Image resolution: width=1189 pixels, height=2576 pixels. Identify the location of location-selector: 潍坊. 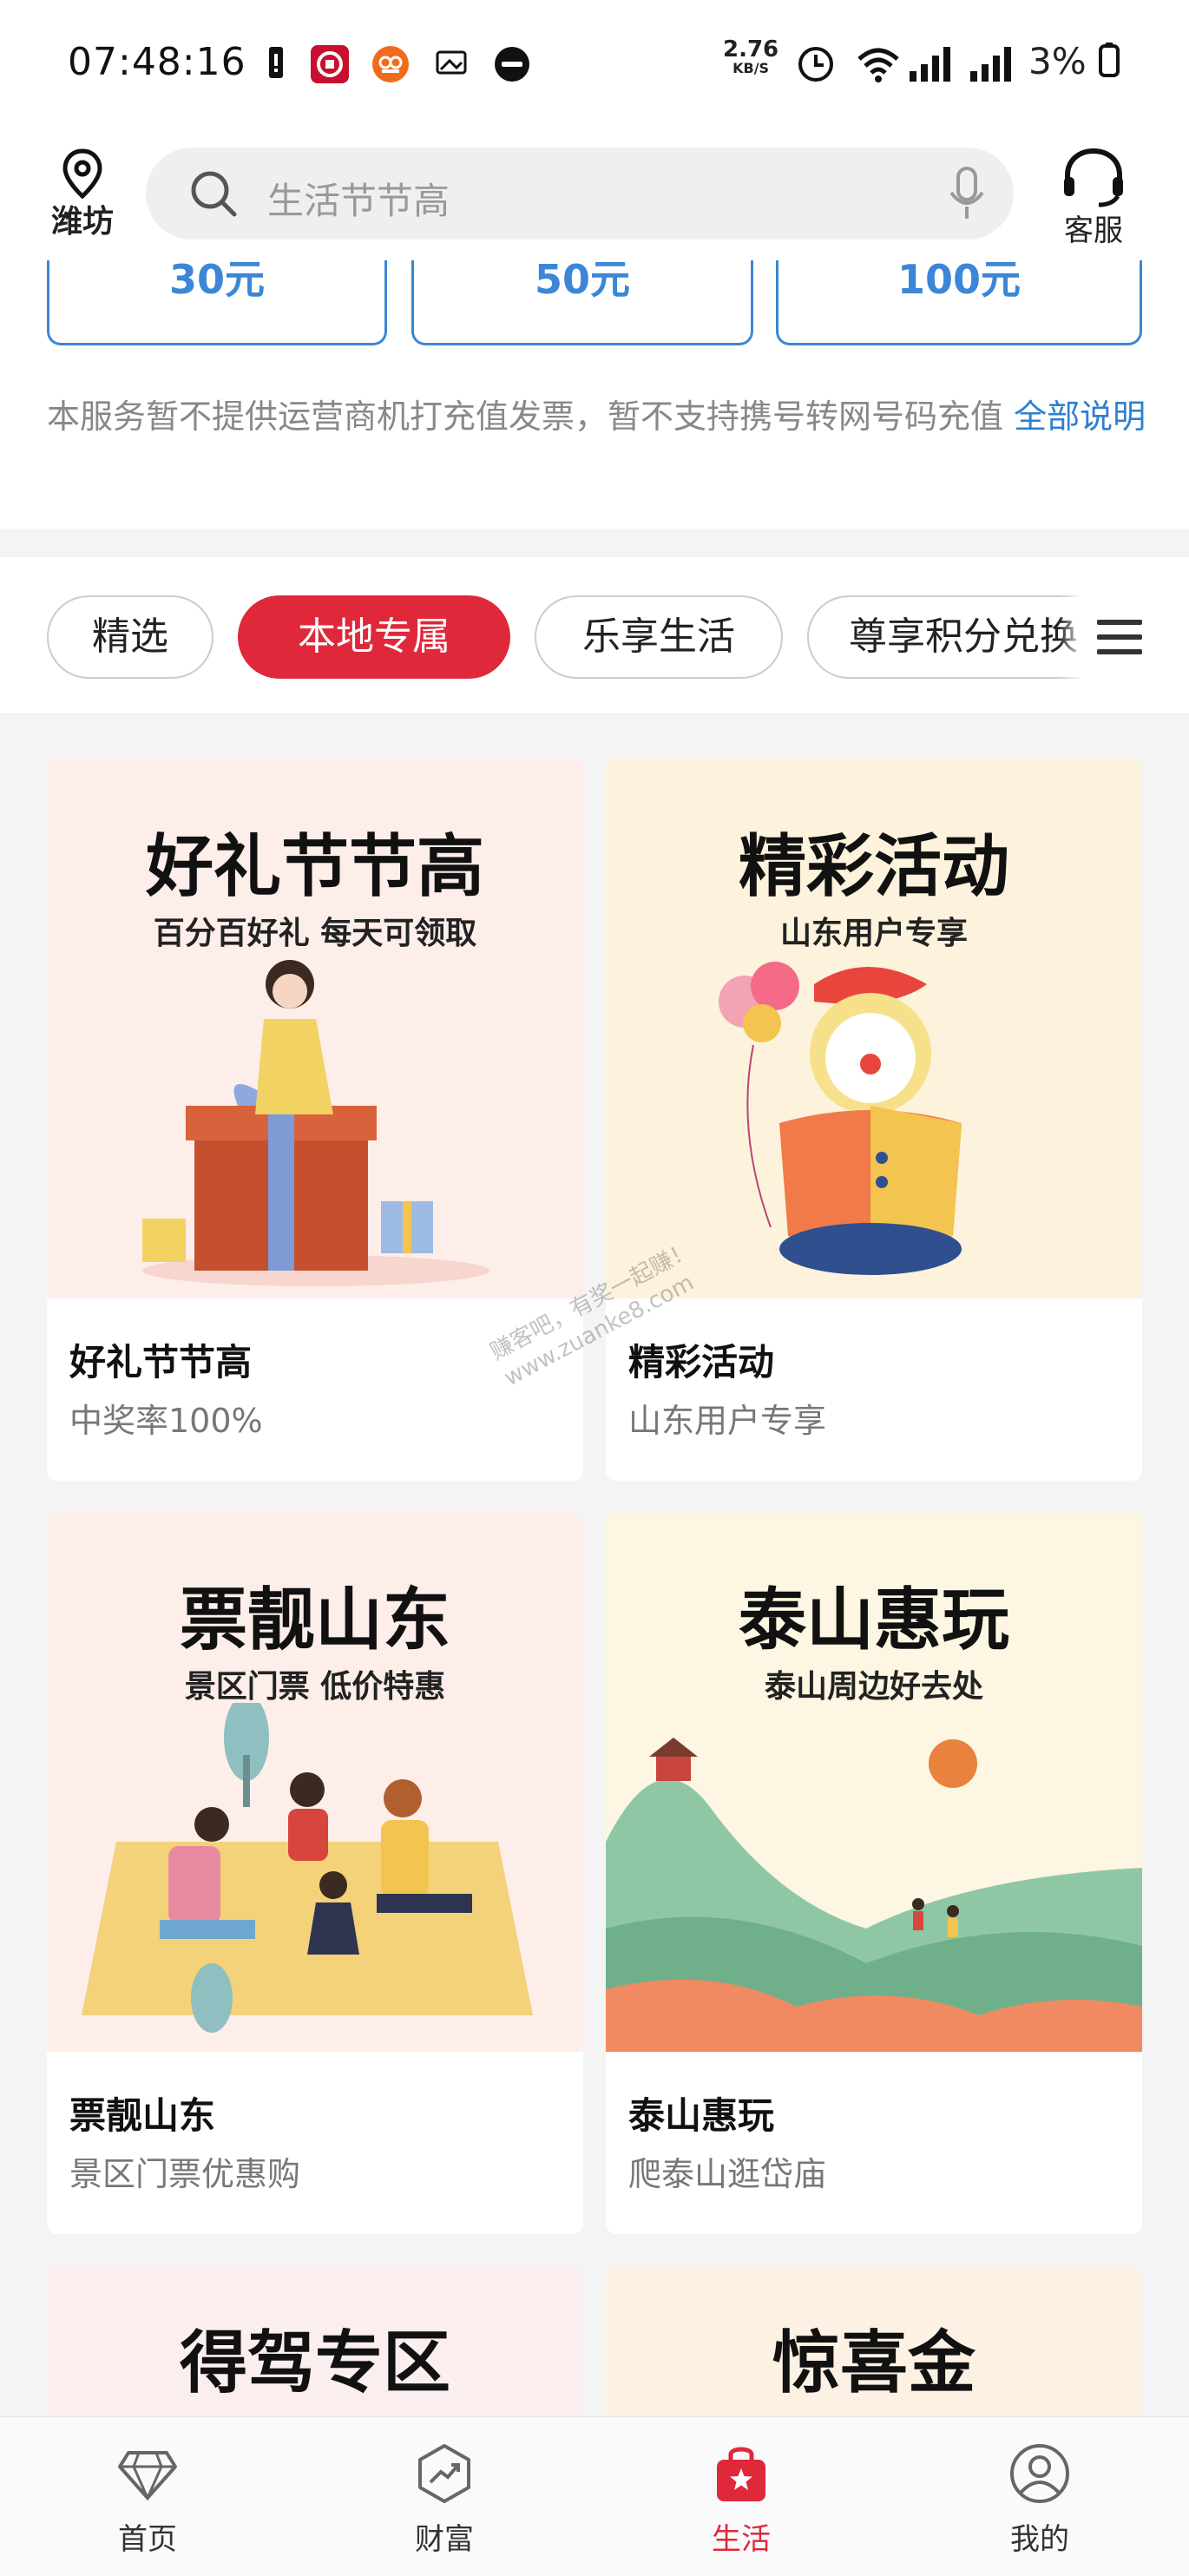
(82, 195).